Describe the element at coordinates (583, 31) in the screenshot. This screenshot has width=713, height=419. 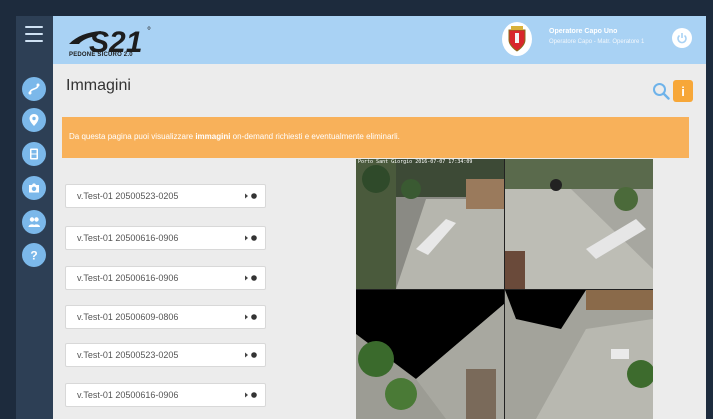
I see `user-name: Operatore Capo Uno` at that location.